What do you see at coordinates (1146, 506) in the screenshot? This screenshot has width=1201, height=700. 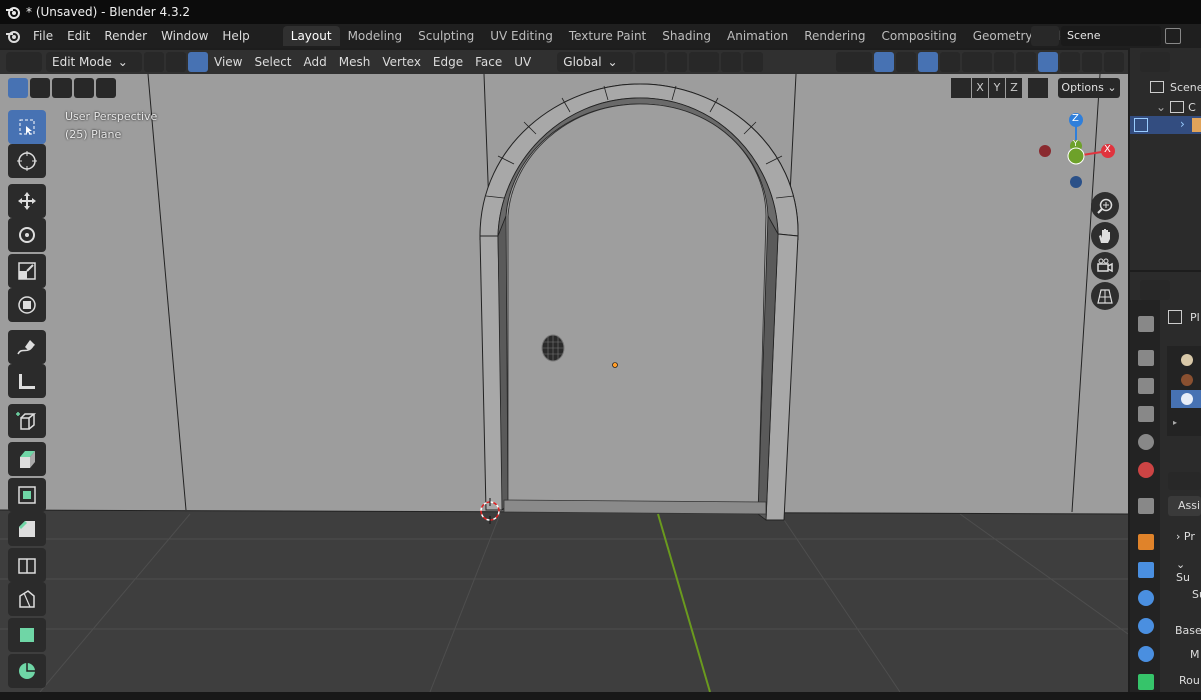 I see `collection-properties-icon` at bounding box center [1146, 506].